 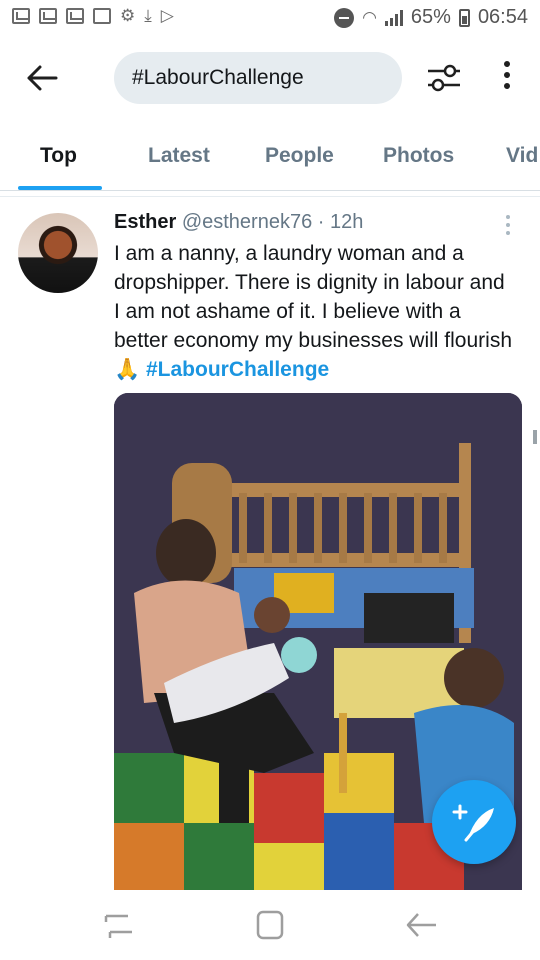 What do you see at coordinates (58, 253) in the screenshot?
I see `avatar` at bounding box center [58, 253].